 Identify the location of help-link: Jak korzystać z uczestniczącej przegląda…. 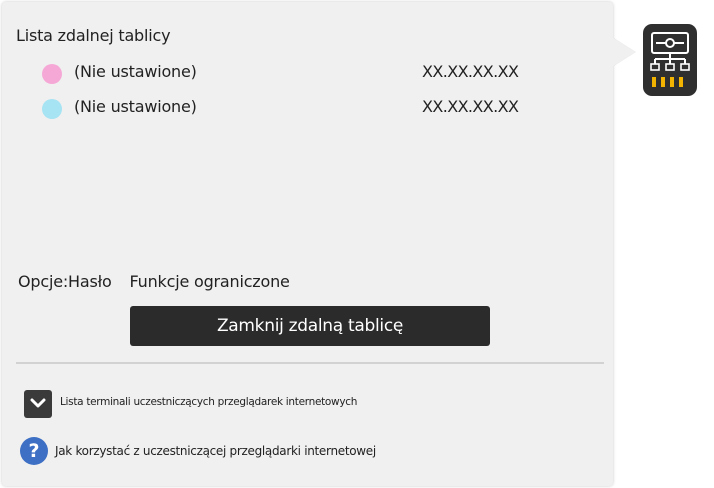
(215, 451).